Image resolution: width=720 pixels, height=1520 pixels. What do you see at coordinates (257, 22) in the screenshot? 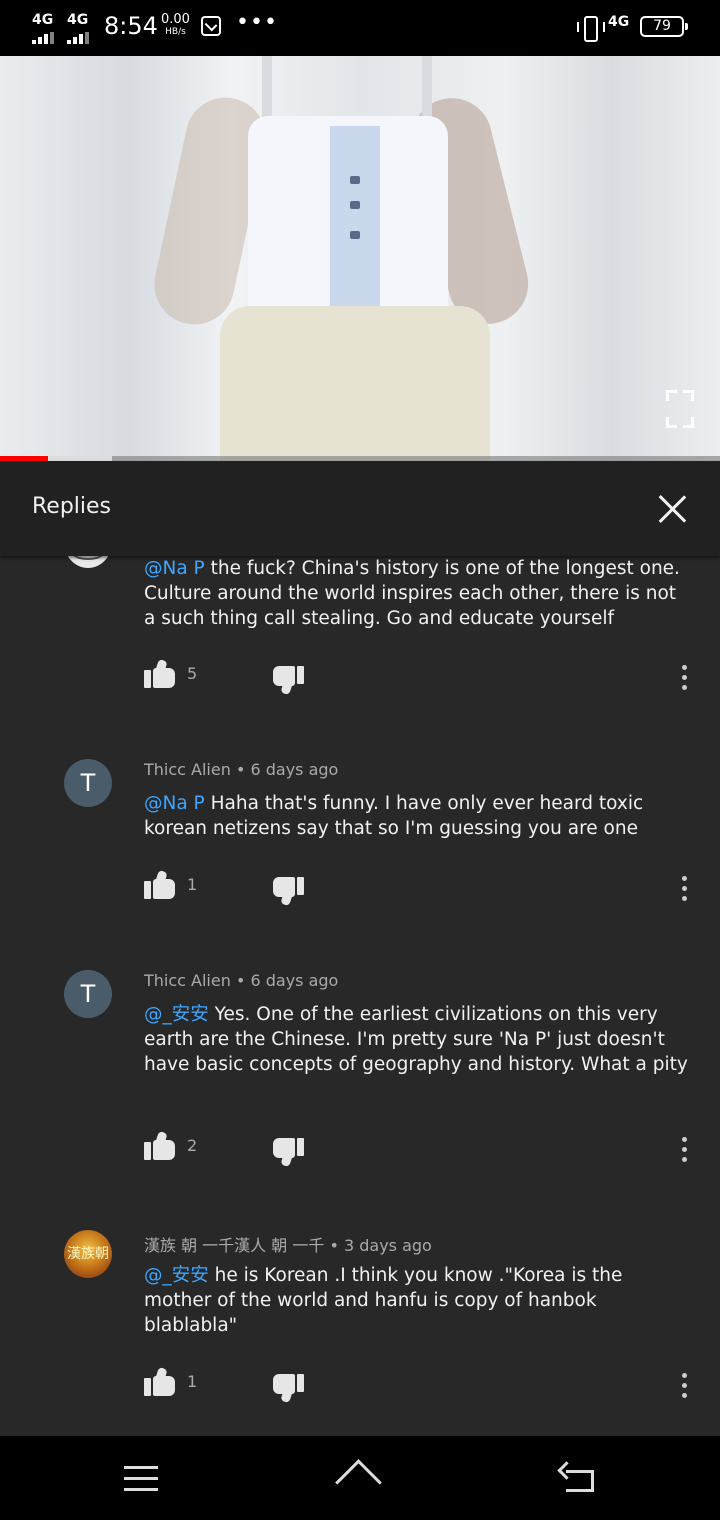
I see `more-notifications-icon: •••` at bounding box center [257, 22].